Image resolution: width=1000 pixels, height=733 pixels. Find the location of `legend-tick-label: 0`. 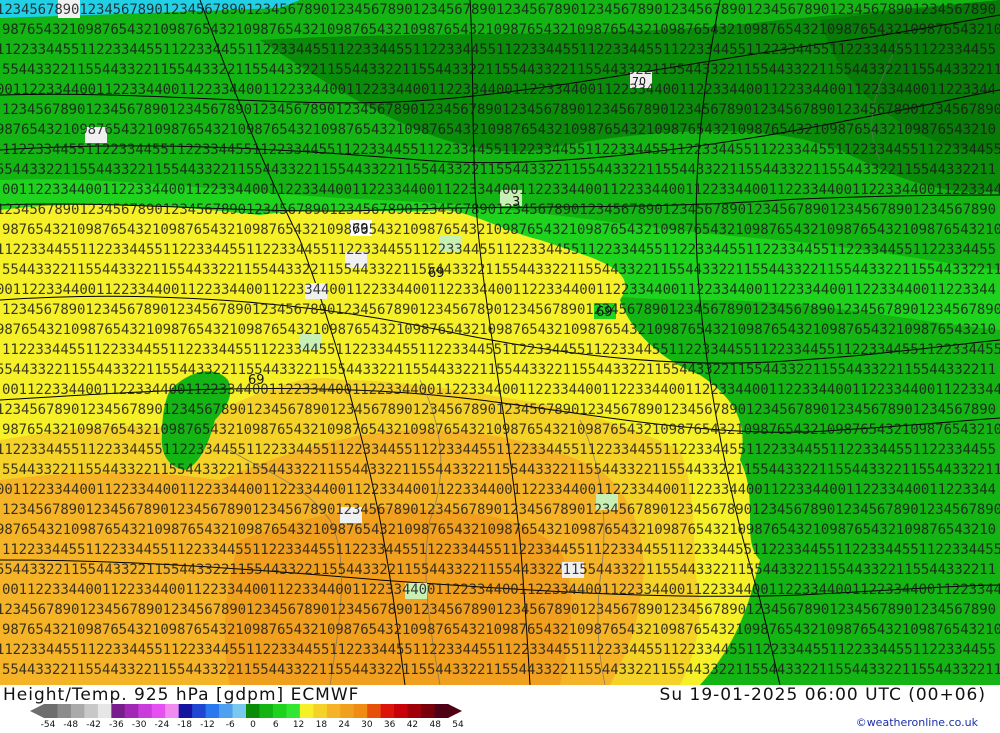

legend-tick-label: 0 is located at coordinates (253, 725).